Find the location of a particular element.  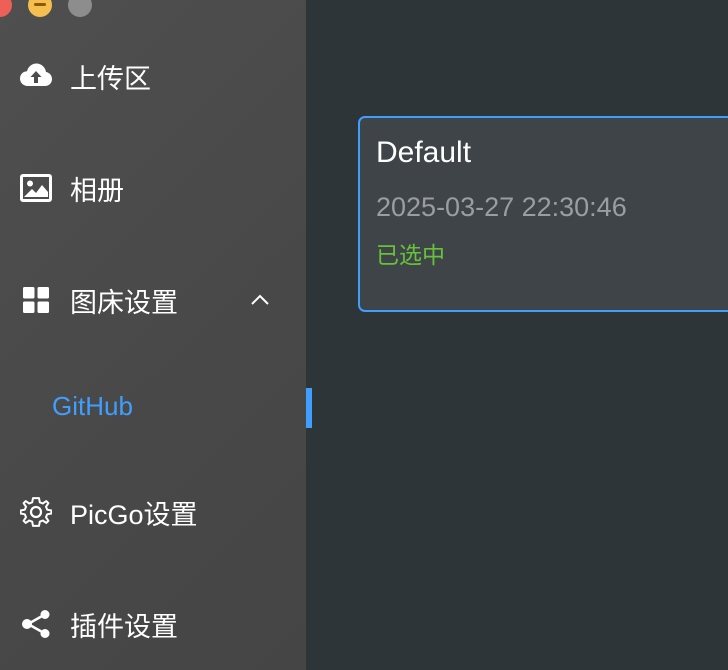

sidebar-subitem-label: GitHub is located at coordinates (92, 405).